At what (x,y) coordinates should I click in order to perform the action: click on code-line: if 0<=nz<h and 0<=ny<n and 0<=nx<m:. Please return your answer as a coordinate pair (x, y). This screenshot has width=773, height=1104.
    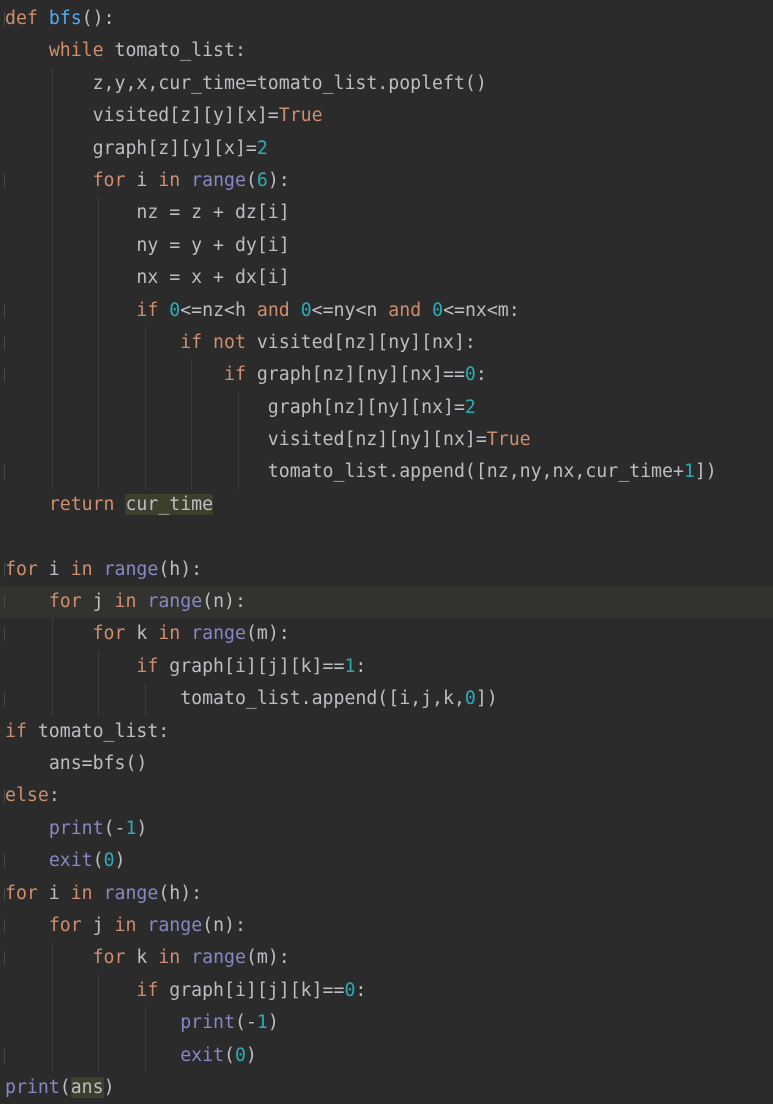
    Looking at the image, I should click on (386, 310).